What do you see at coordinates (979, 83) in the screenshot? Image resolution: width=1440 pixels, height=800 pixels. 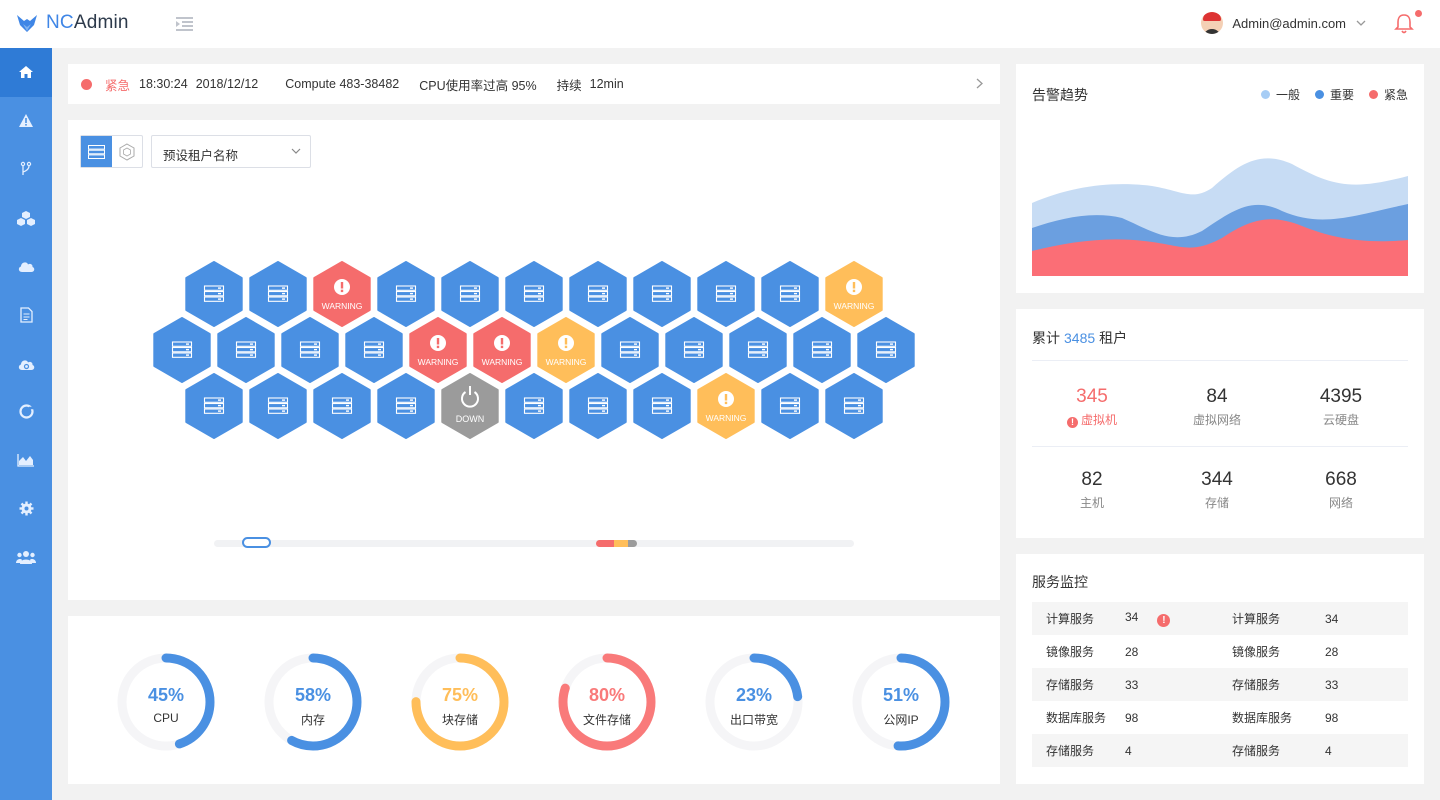 I see `chevron-right-icon` at bounding box center [979, 83].